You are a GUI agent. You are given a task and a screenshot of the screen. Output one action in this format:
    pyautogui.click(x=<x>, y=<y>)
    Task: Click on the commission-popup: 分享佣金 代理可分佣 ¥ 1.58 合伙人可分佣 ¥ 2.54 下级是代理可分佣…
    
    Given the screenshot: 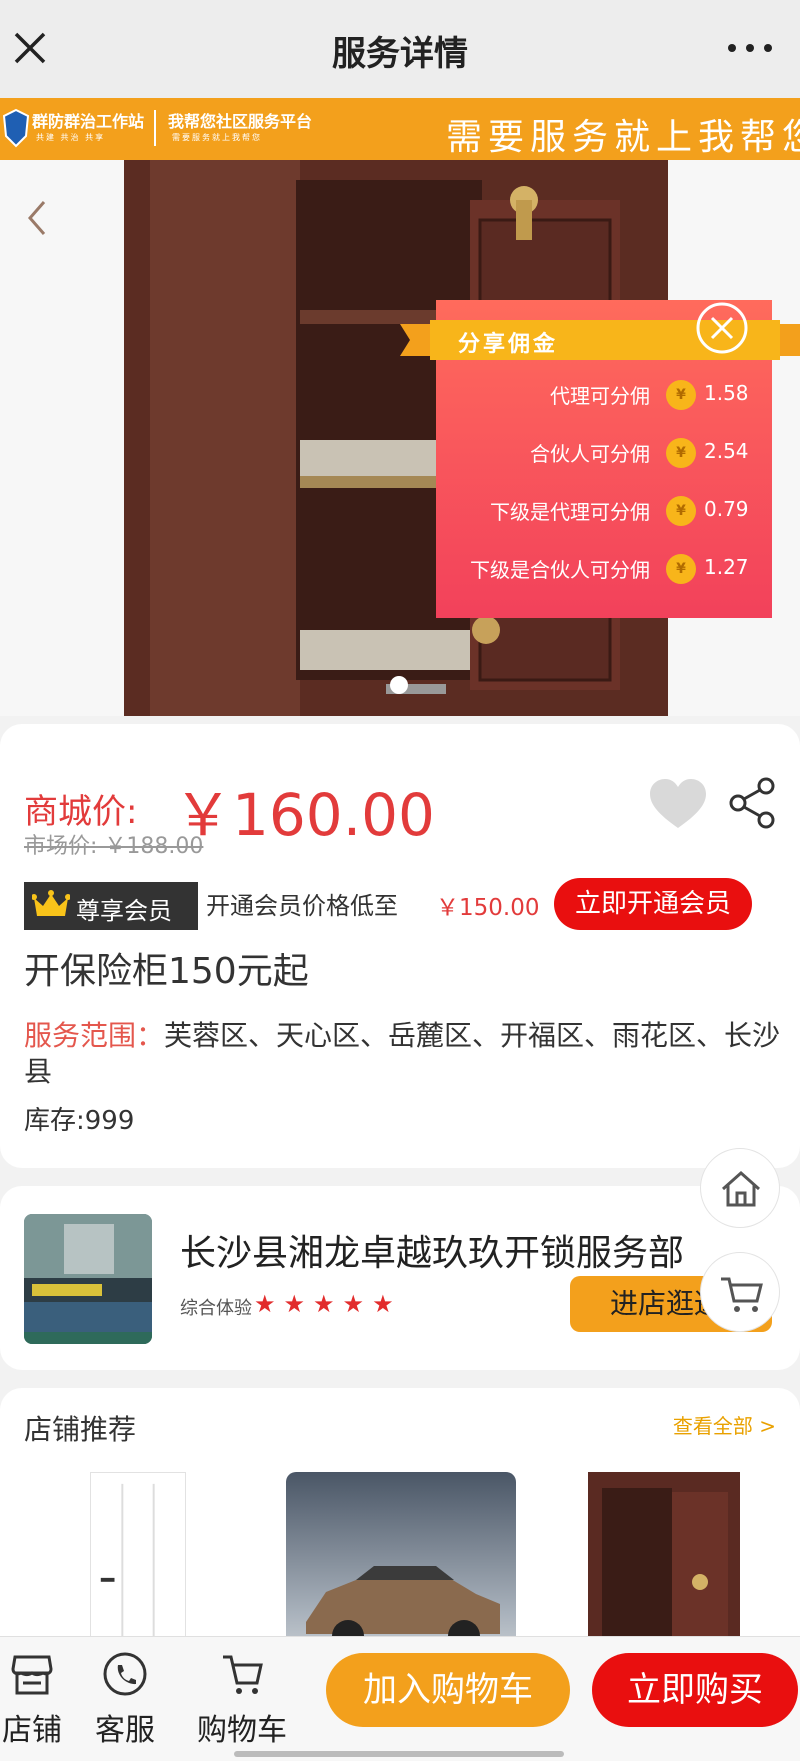 What is the action you would take?
    pyautogui.click(x=600, y=459)
    